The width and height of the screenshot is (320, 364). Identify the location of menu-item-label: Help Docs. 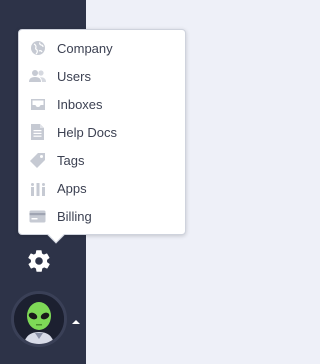
(87, 132).